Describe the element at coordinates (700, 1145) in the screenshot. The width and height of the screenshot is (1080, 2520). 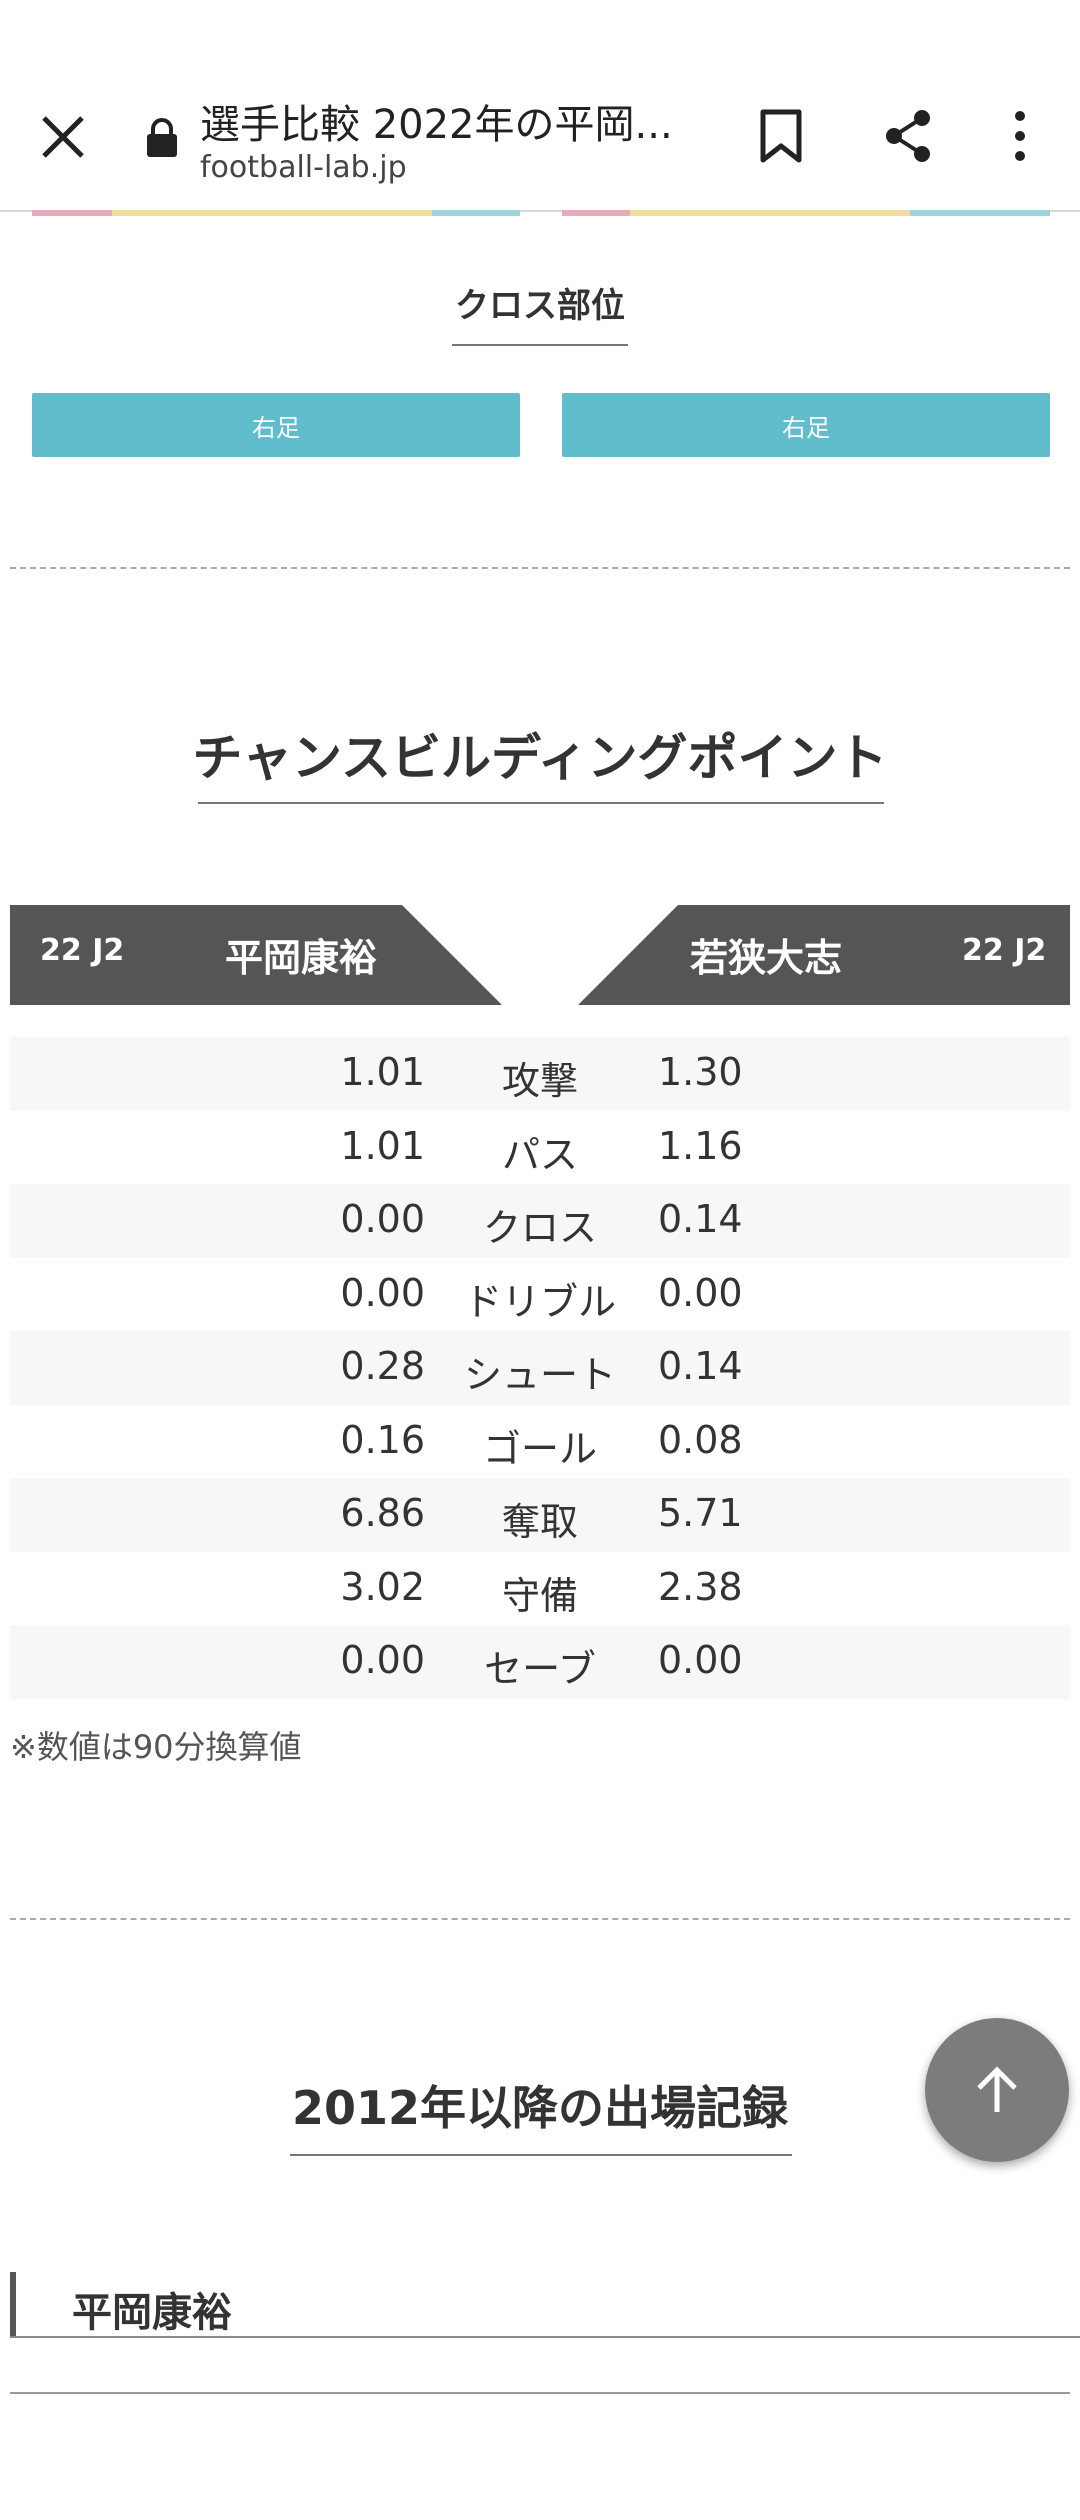
I see `right-value: 1.16` at that location.